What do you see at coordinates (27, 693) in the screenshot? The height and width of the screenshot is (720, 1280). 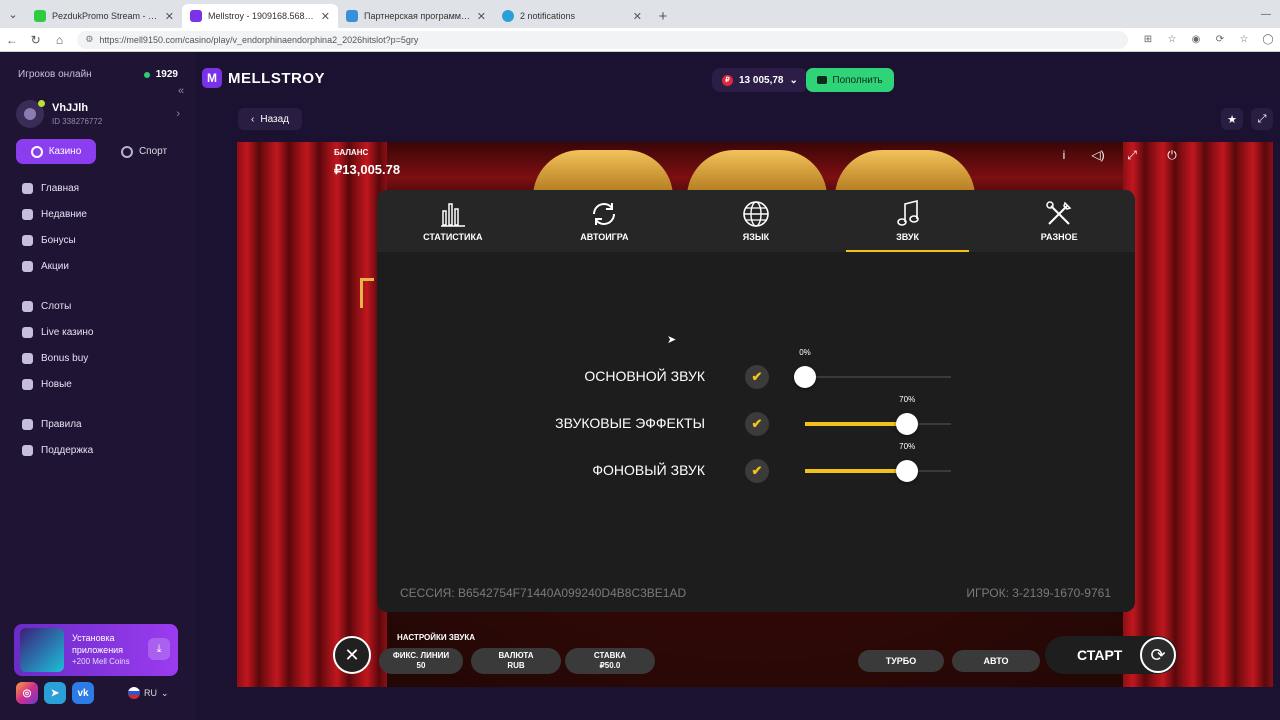 I see `instagram-icon: ◎` at bounding box center [27, 693].